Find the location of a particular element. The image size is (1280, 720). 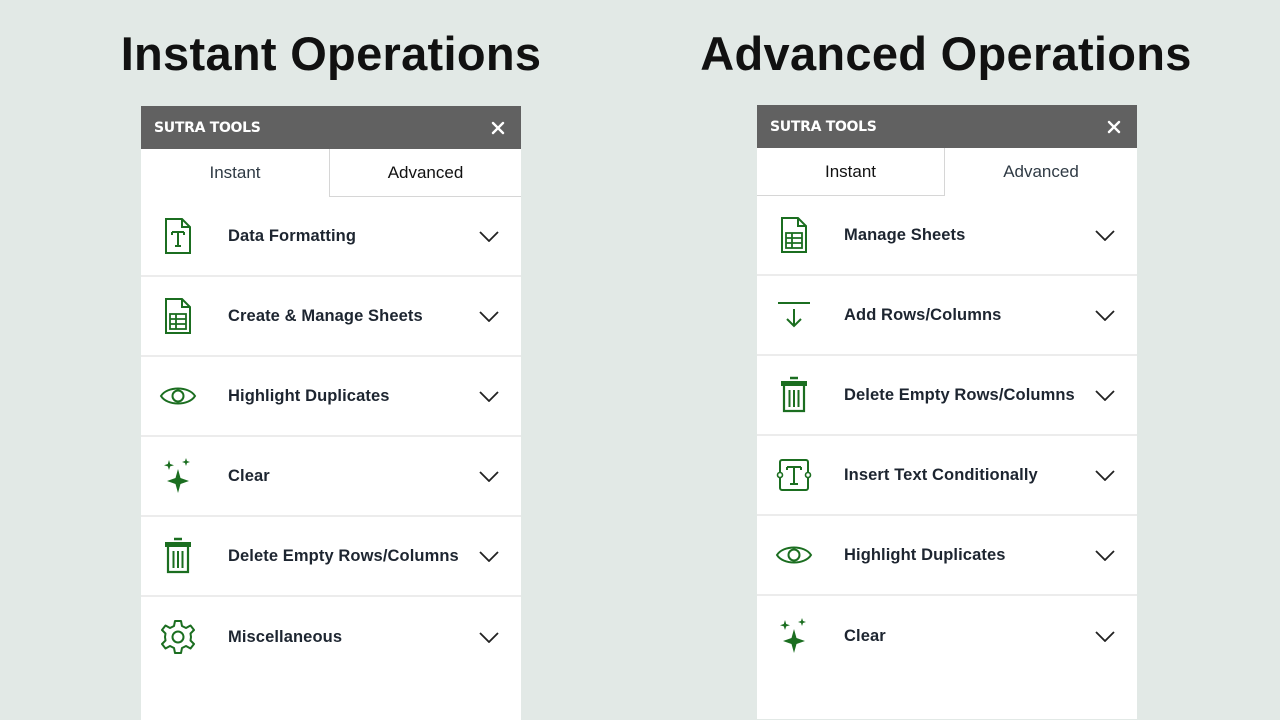

list-item-data-formatting: Data Formatting is located at coordinates (331, 237).